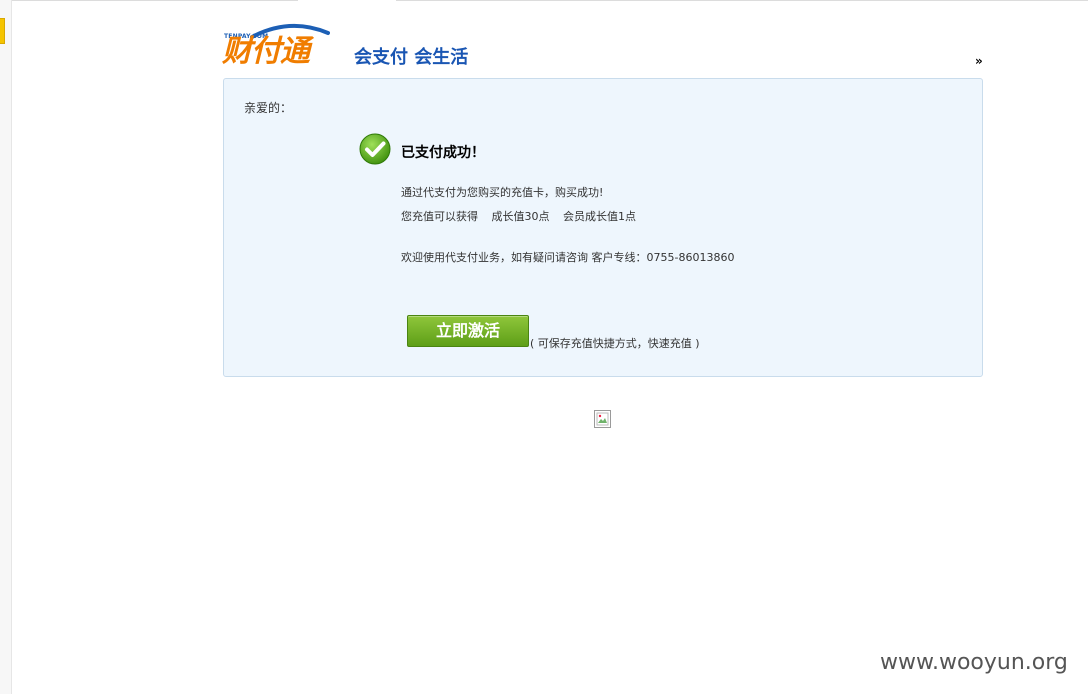 This screenshot has height=694, width=1088. What do you see at coordinates (974, 662) in the screenshot?
I see `watermark: www.wooyun.org` at bounding box center [974, 662].